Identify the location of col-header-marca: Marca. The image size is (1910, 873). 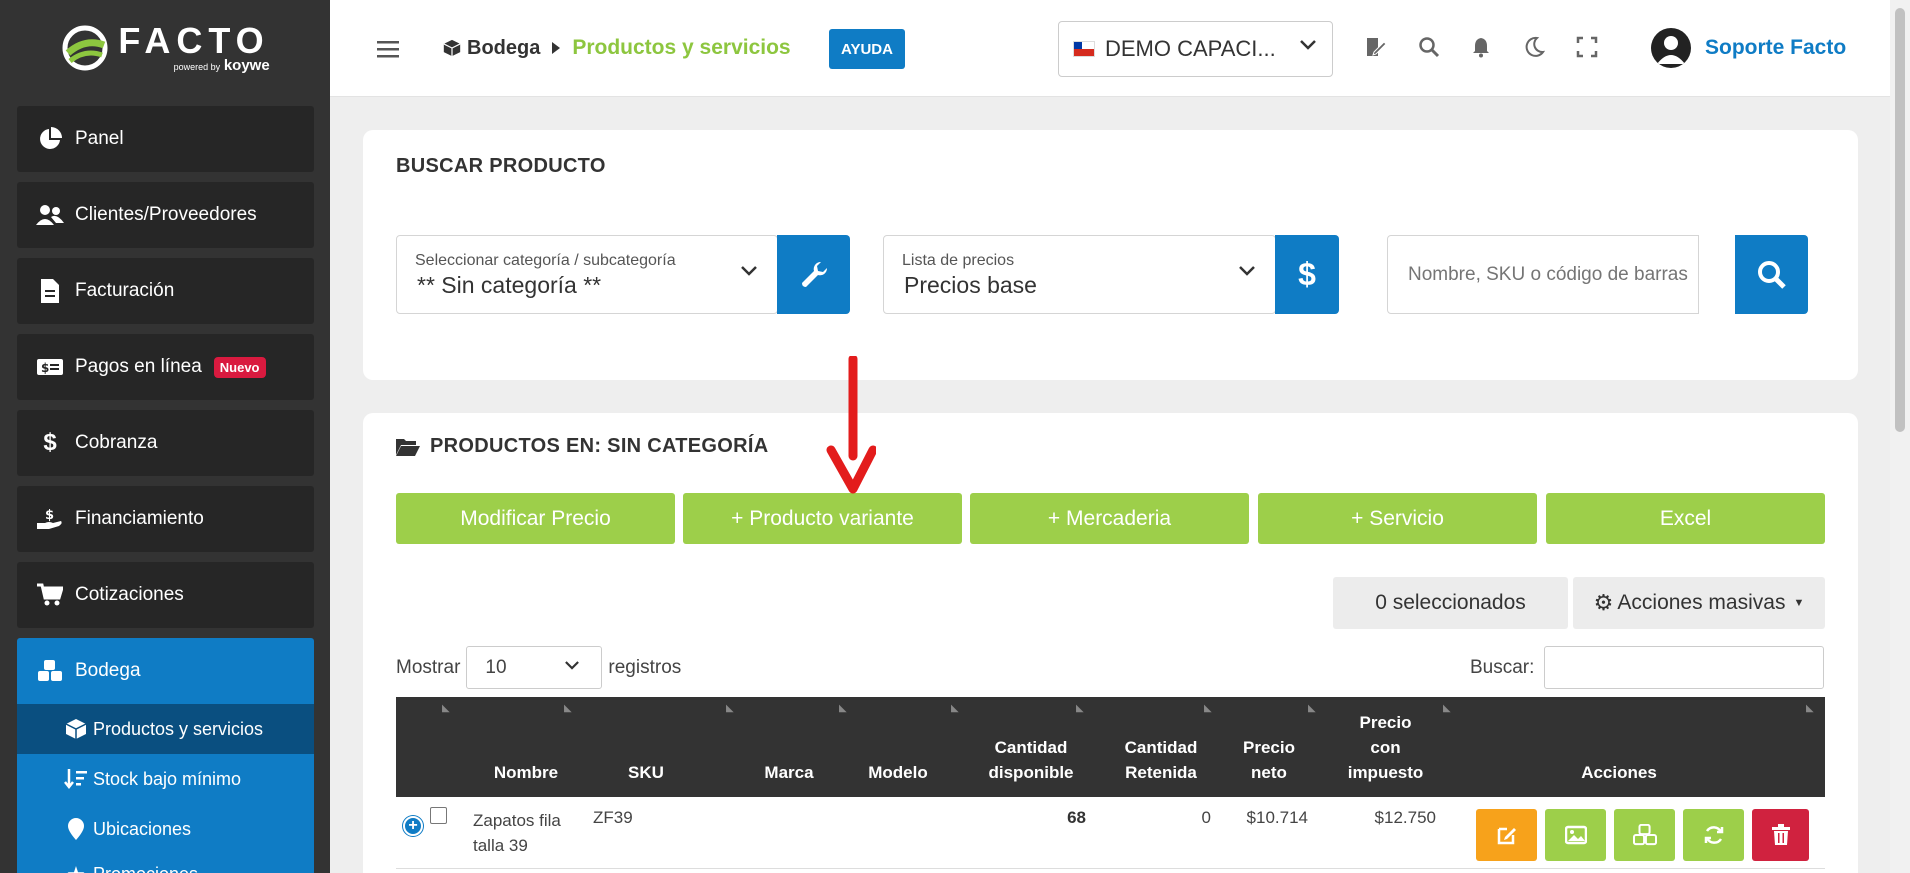
(789, 772).